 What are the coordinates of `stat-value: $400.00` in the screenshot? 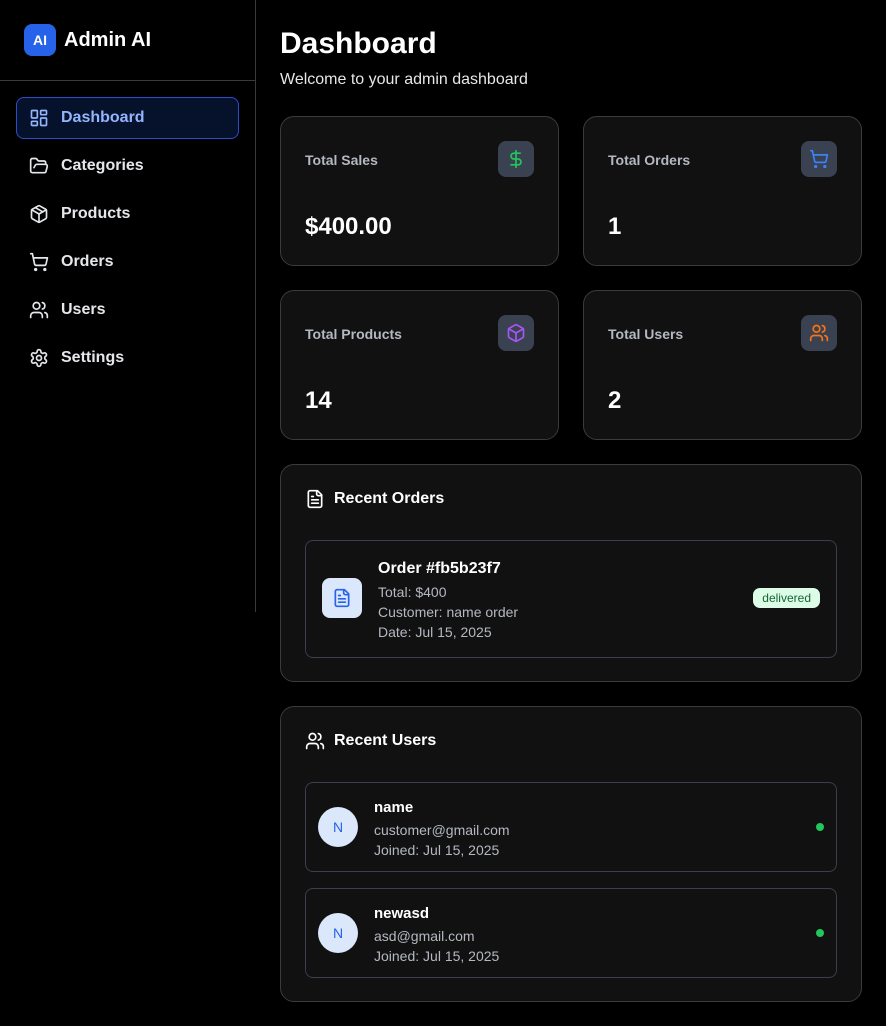 It's located at (348, 226).